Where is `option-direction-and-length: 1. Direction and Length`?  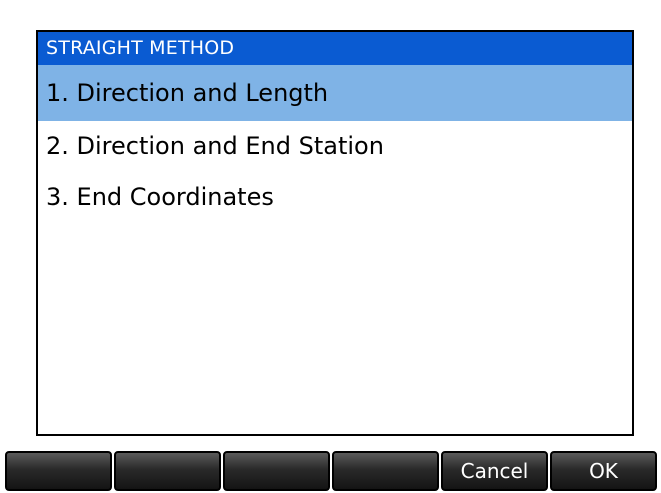
option-direction-and-length: 1. Direction and Length is located at coordinates (335, 93).